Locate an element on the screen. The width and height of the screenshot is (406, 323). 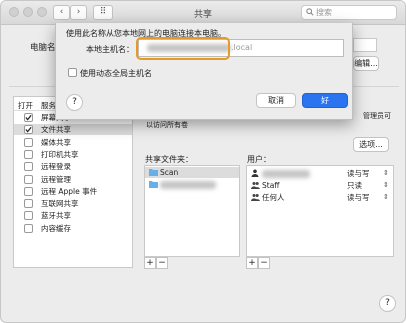
service-row: 远程管理 is located at coordinates (73, 179).